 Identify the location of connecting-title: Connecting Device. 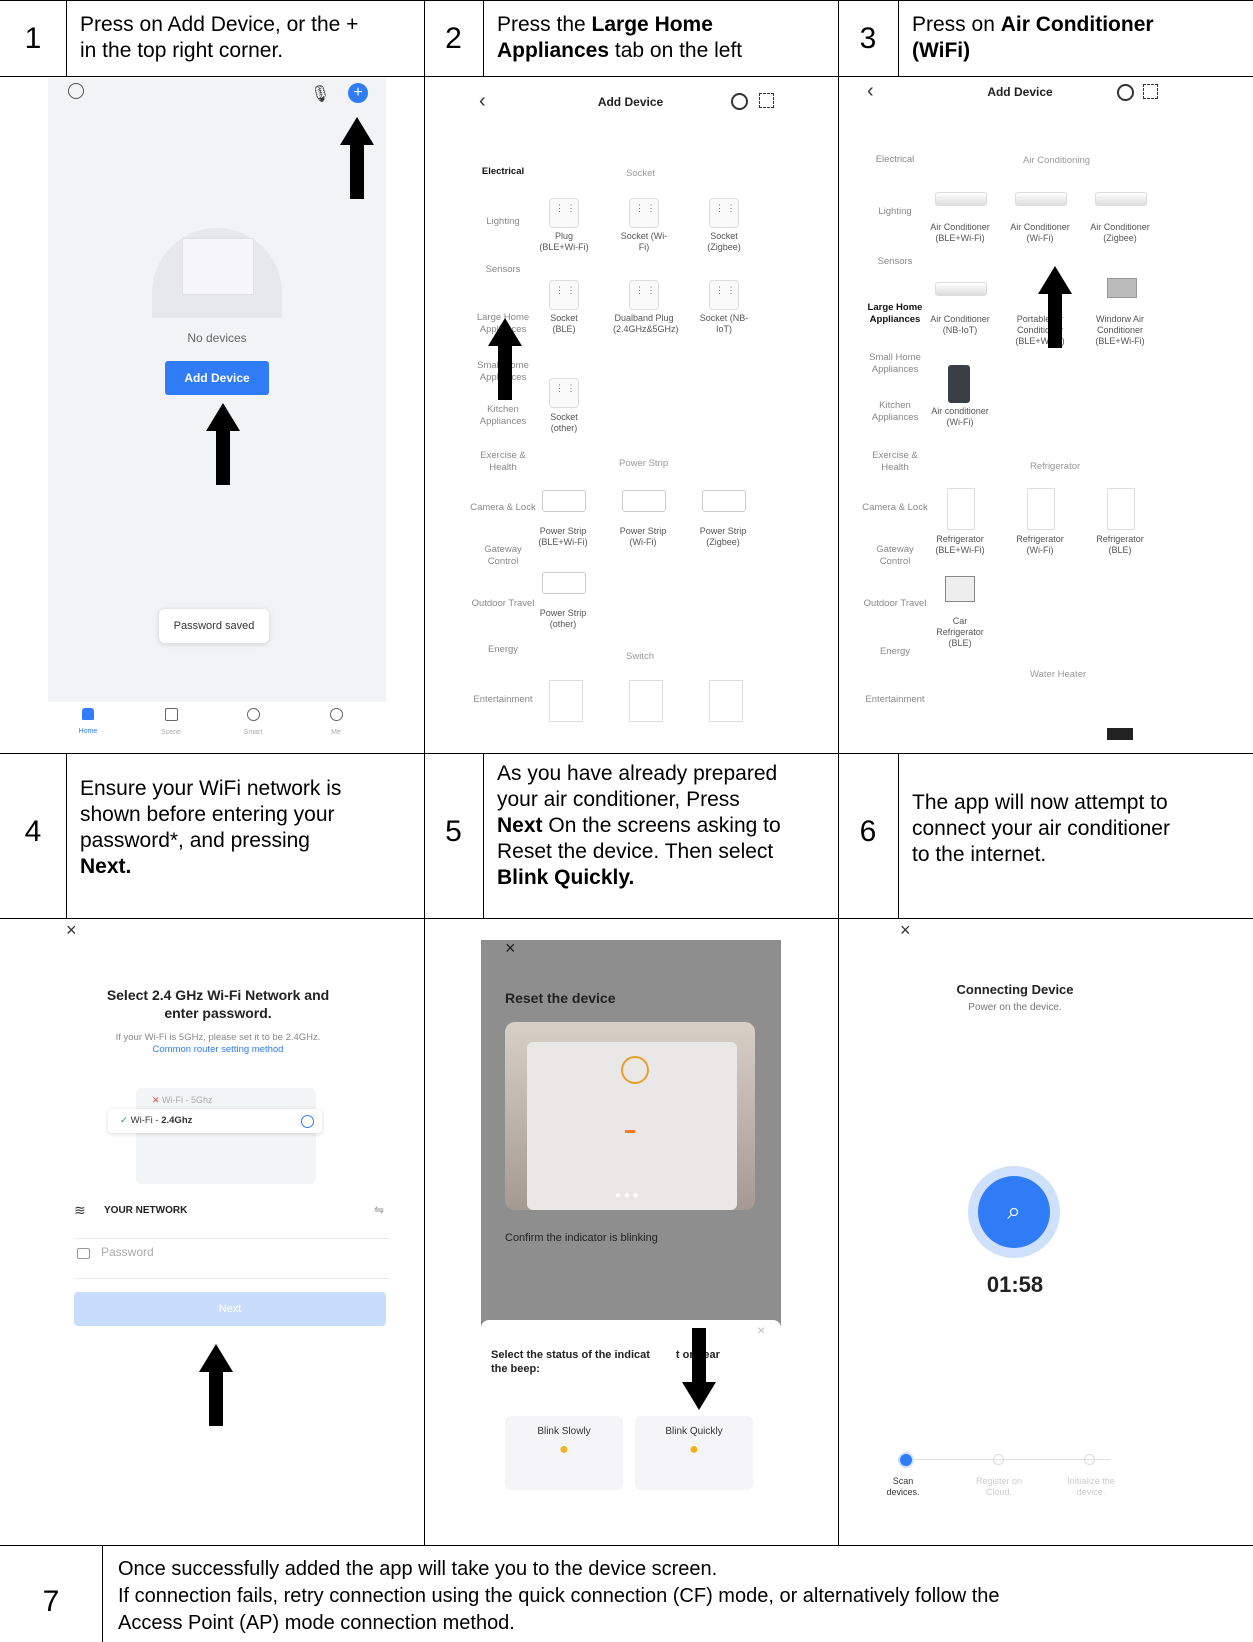
(1015, 989).